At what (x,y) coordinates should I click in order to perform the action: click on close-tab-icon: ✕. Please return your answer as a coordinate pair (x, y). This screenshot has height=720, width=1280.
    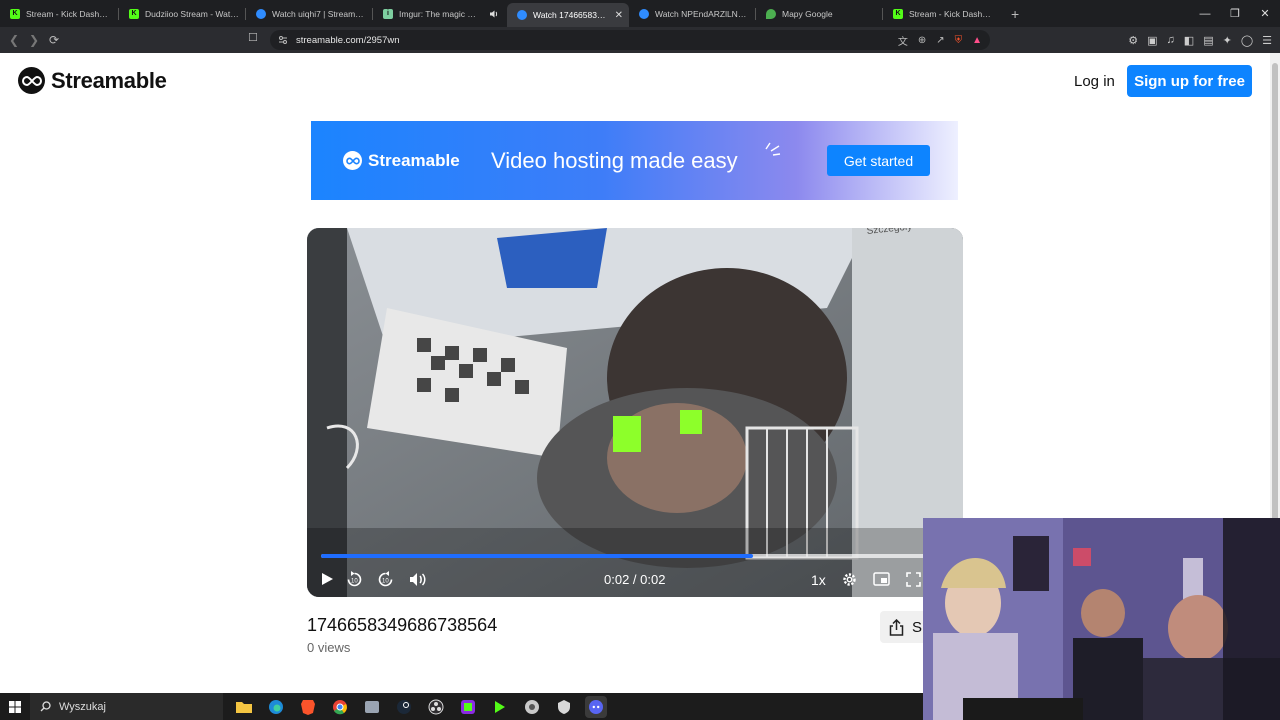
    Looking at the image, I should click on (616, 15).